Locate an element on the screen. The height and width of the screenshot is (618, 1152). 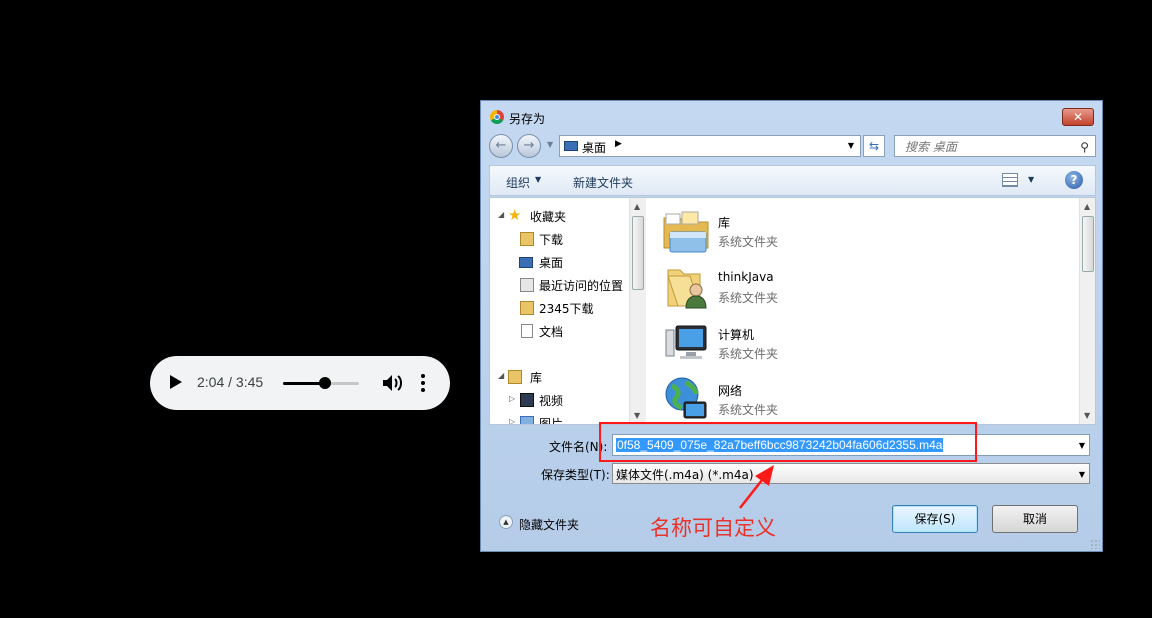
tree-item-label: 下载 is located at coordinates (551, 240).